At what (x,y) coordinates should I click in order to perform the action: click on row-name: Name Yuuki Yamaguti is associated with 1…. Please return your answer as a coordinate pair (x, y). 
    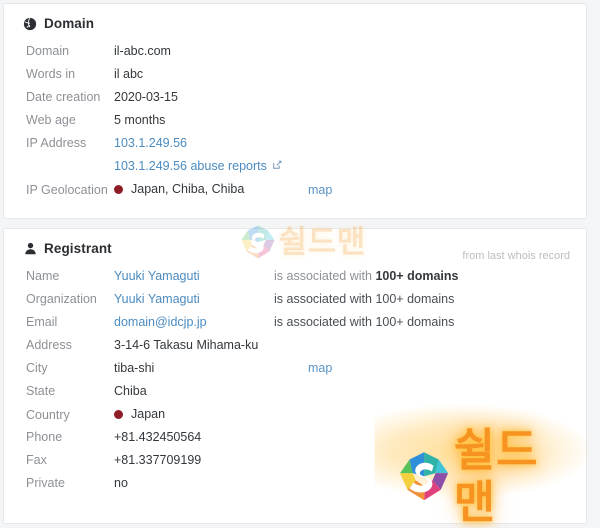
    Looking at the image, I should click on (295, 276).